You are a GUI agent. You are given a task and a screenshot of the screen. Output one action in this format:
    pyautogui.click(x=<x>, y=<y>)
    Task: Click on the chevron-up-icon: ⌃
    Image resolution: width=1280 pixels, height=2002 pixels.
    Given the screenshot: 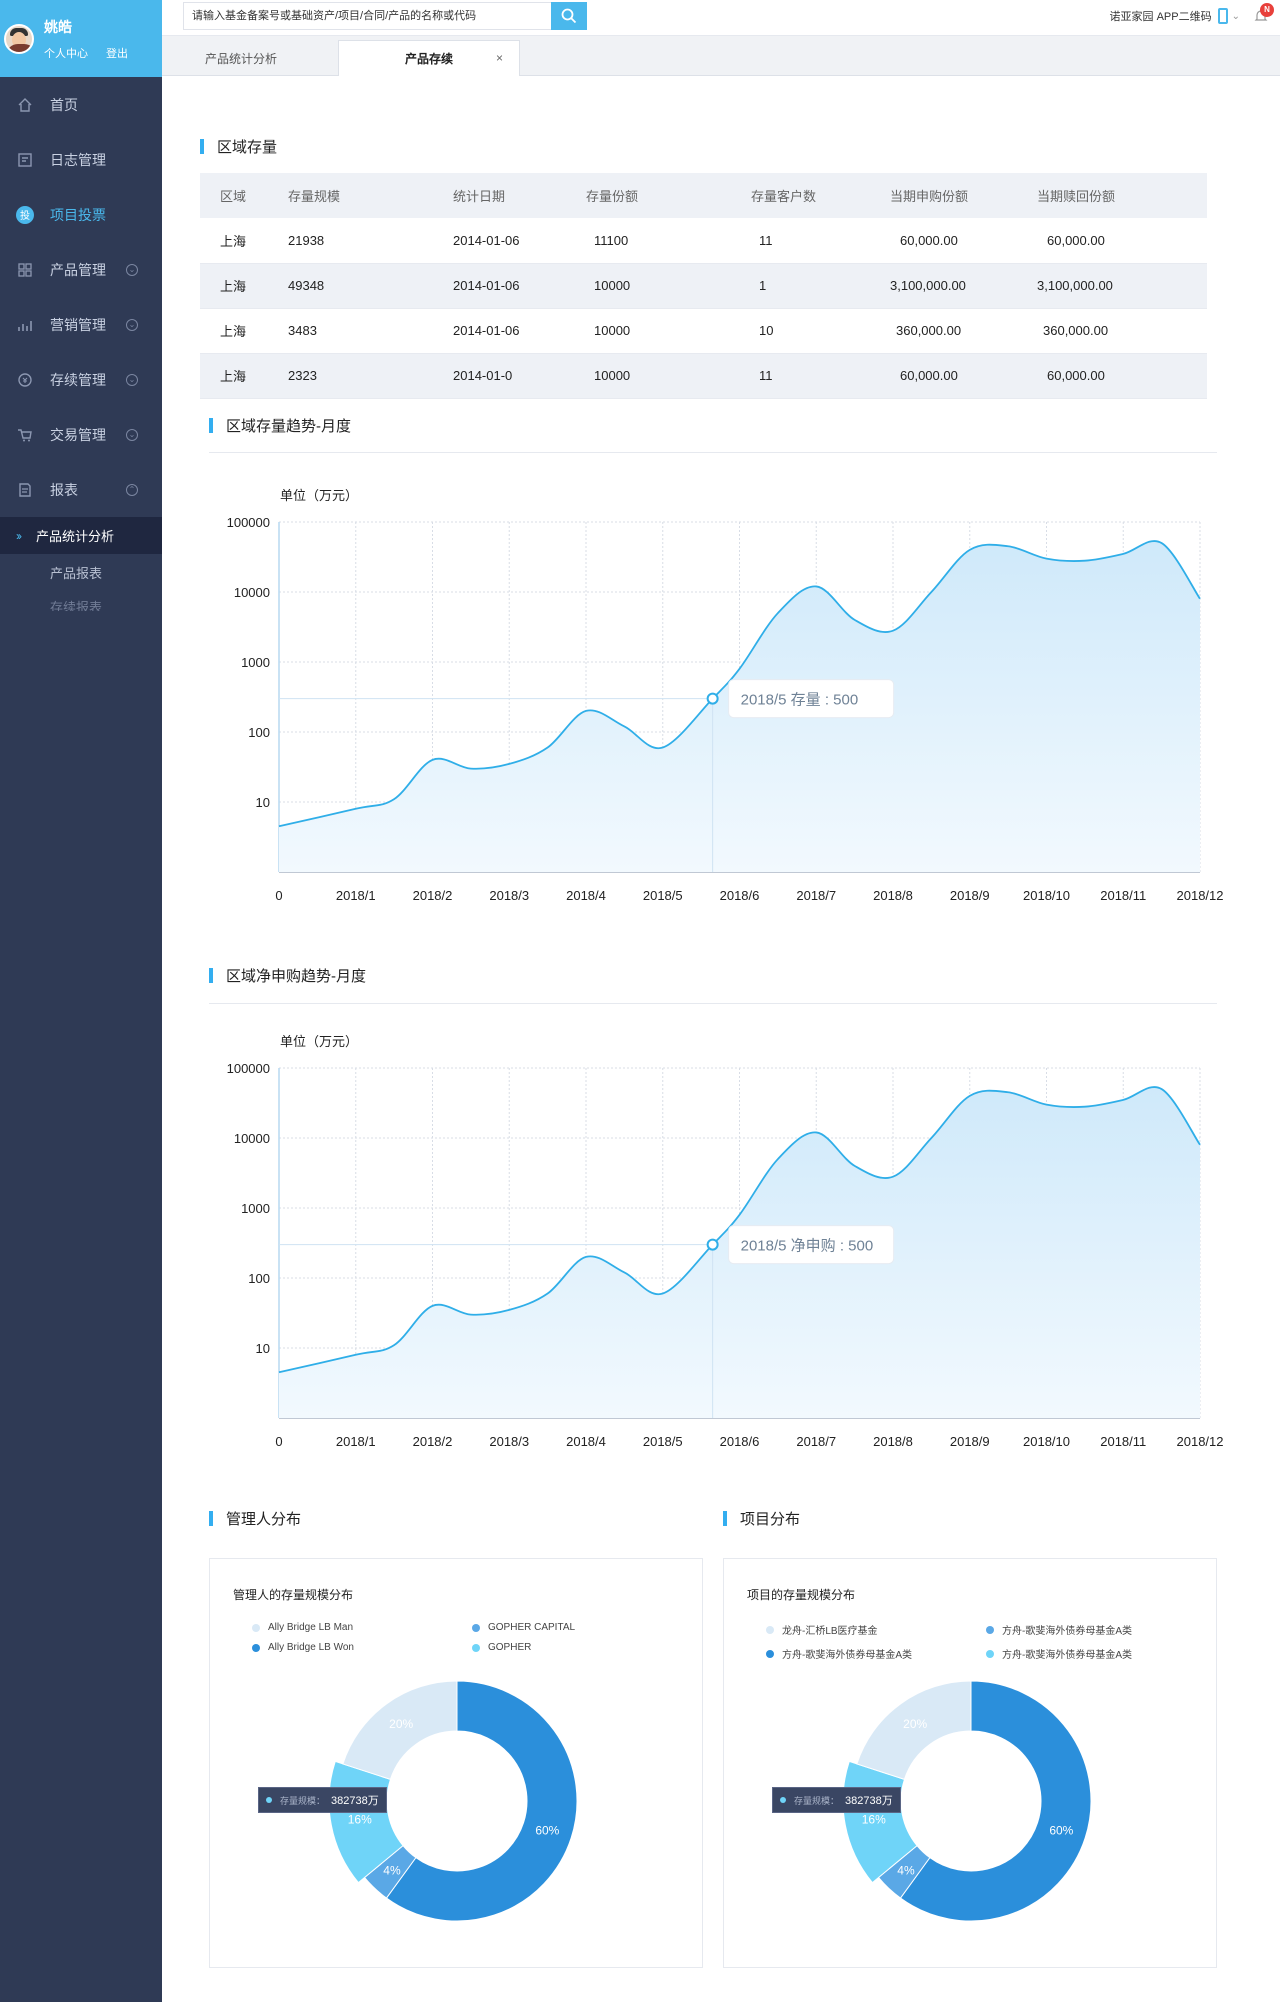 What is the action you would take?
    pyautogui.click(x=132, y=489)
    